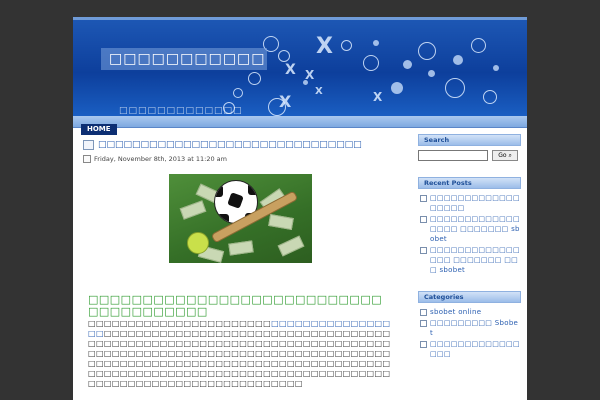 The image size is (600, 400). Describe the element at coordinates (235, 305) in the screenshot. I see `section-heading: □□□□□□□□□□□□□□□□□□□□□□□□□□□□□□□□□□□□□□` at that location.